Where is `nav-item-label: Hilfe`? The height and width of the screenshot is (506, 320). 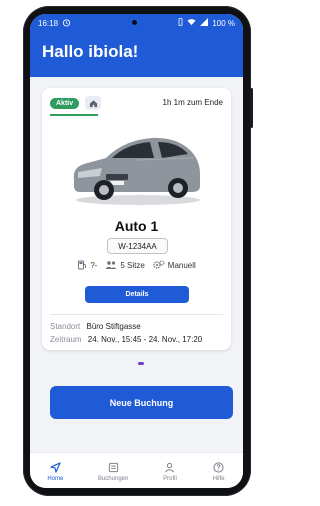
nav-item-label: Hilfe is located at coordinates (218, 479).